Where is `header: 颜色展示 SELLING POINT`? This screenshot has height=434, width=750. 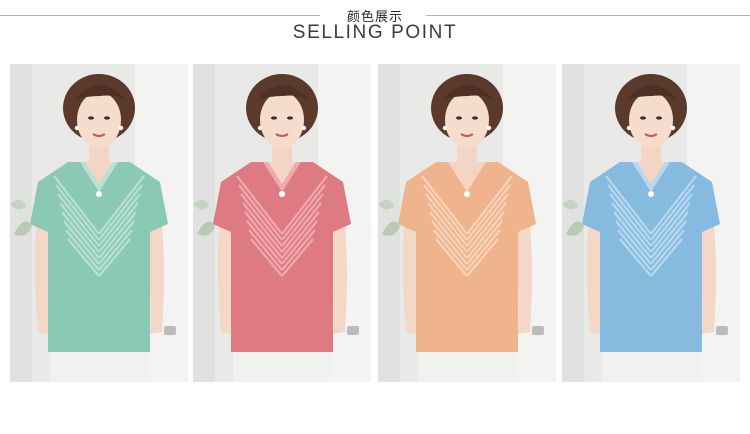 header: 颜色展示 SELLING POINT is located at coordinates (375, 30).